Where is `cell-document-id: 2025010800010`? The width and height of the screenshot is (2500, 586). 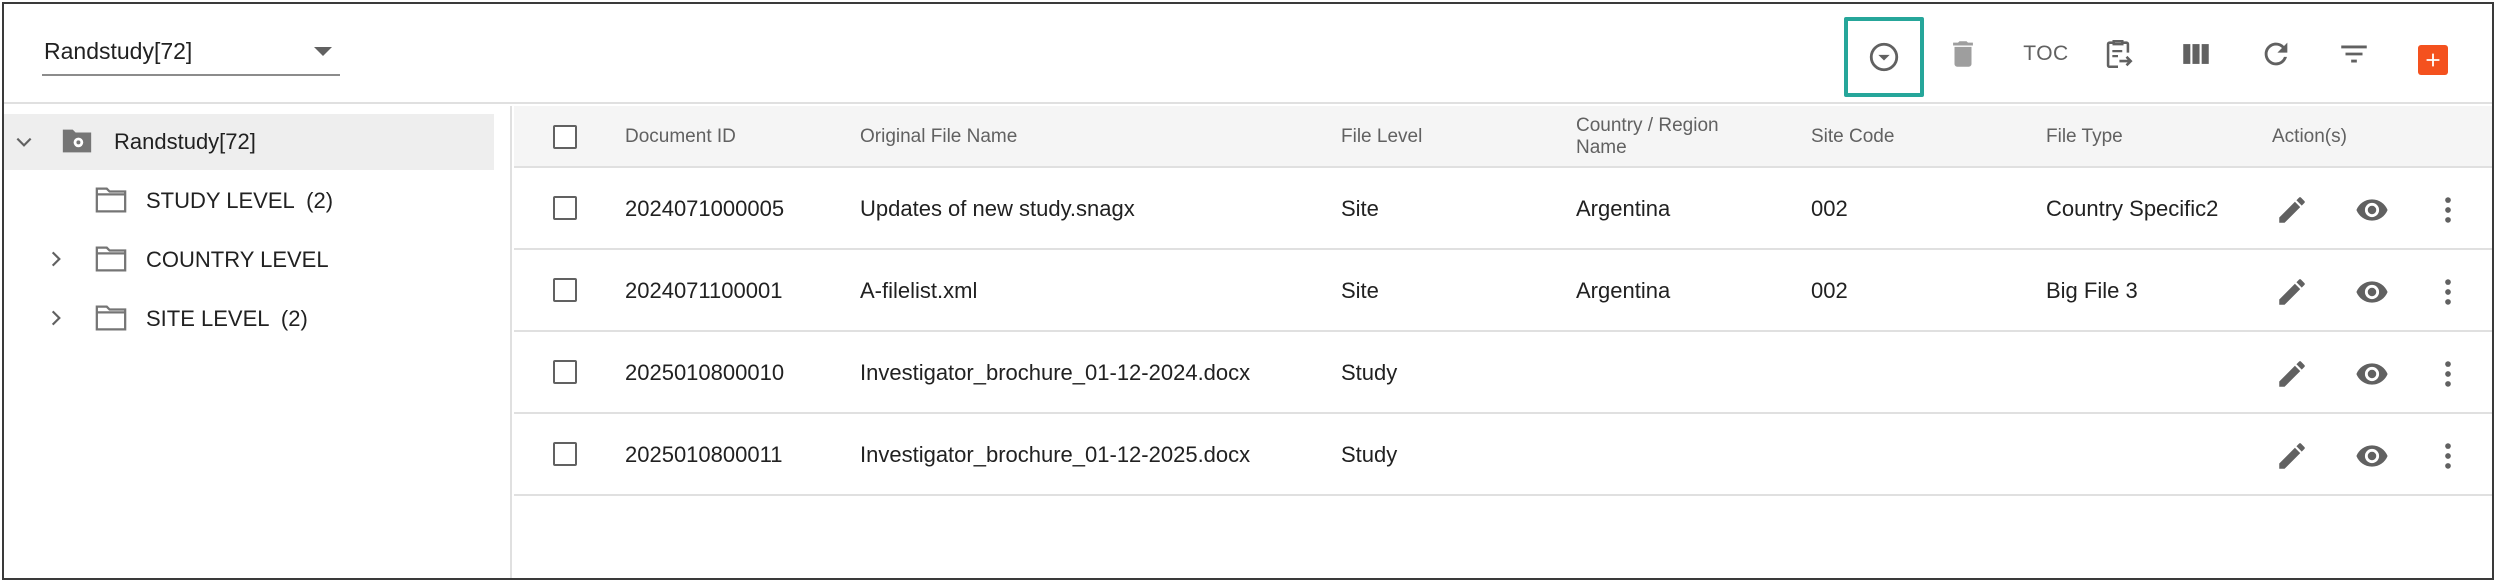
cell-document-id: 2025010800010 is located at coordinates (705, 372).